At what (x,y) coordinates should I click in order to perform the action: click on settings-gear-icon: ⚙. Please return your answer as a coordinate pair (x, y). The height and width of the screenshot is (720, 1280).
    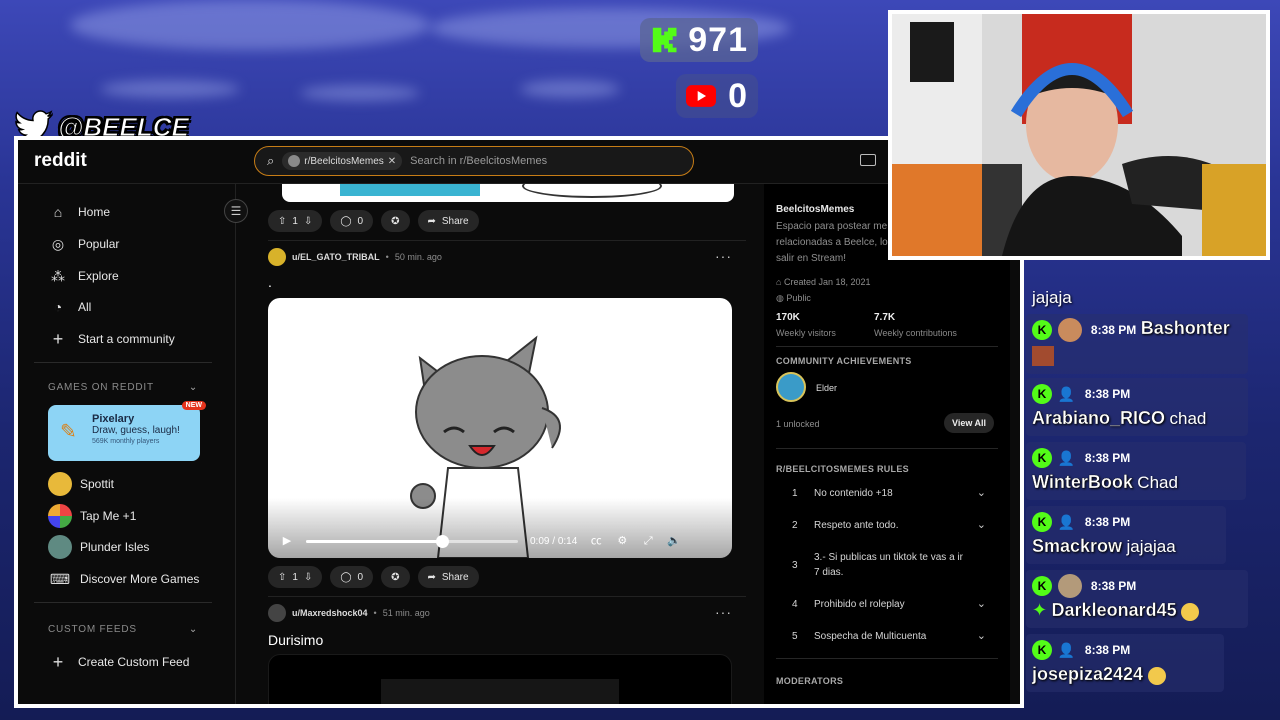
    Looking at the image, I should click on (622, 541).